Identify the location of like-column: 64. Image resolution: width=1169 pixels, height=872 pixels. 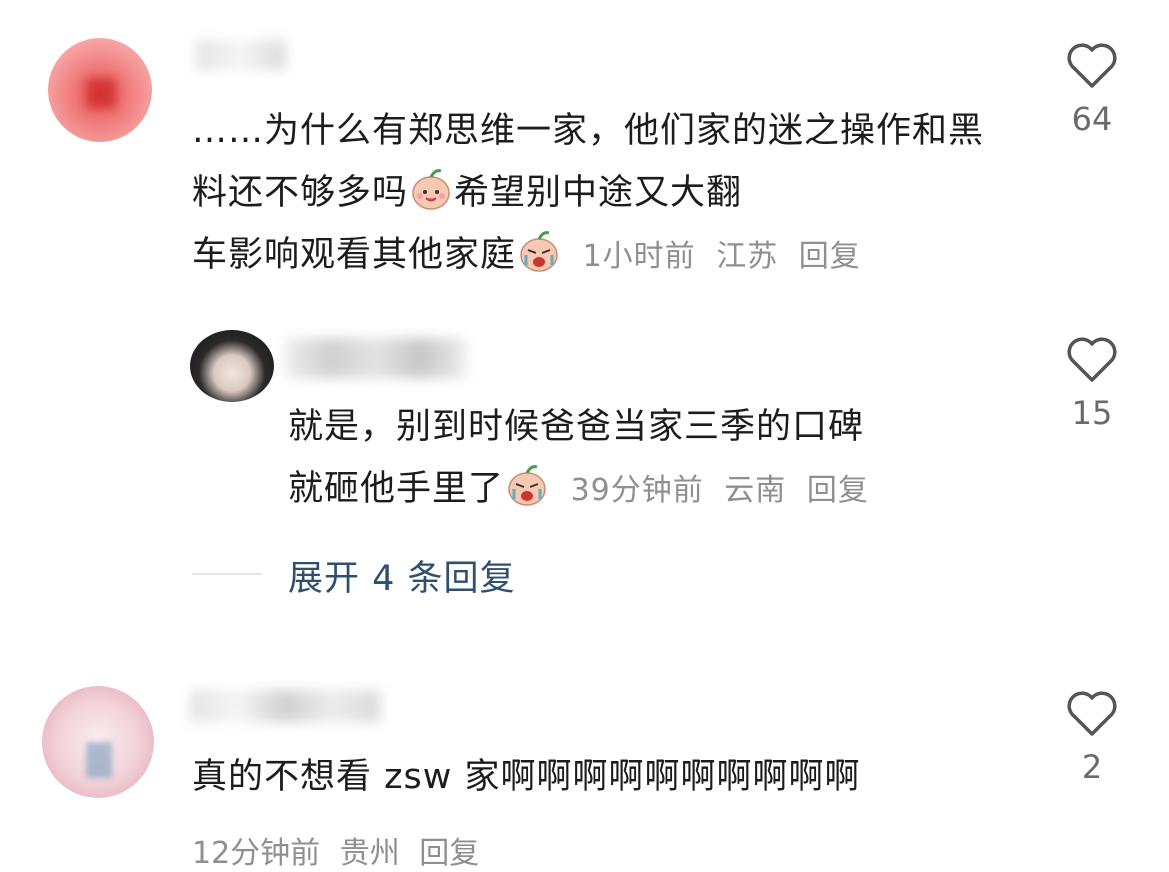
(1092, 90).